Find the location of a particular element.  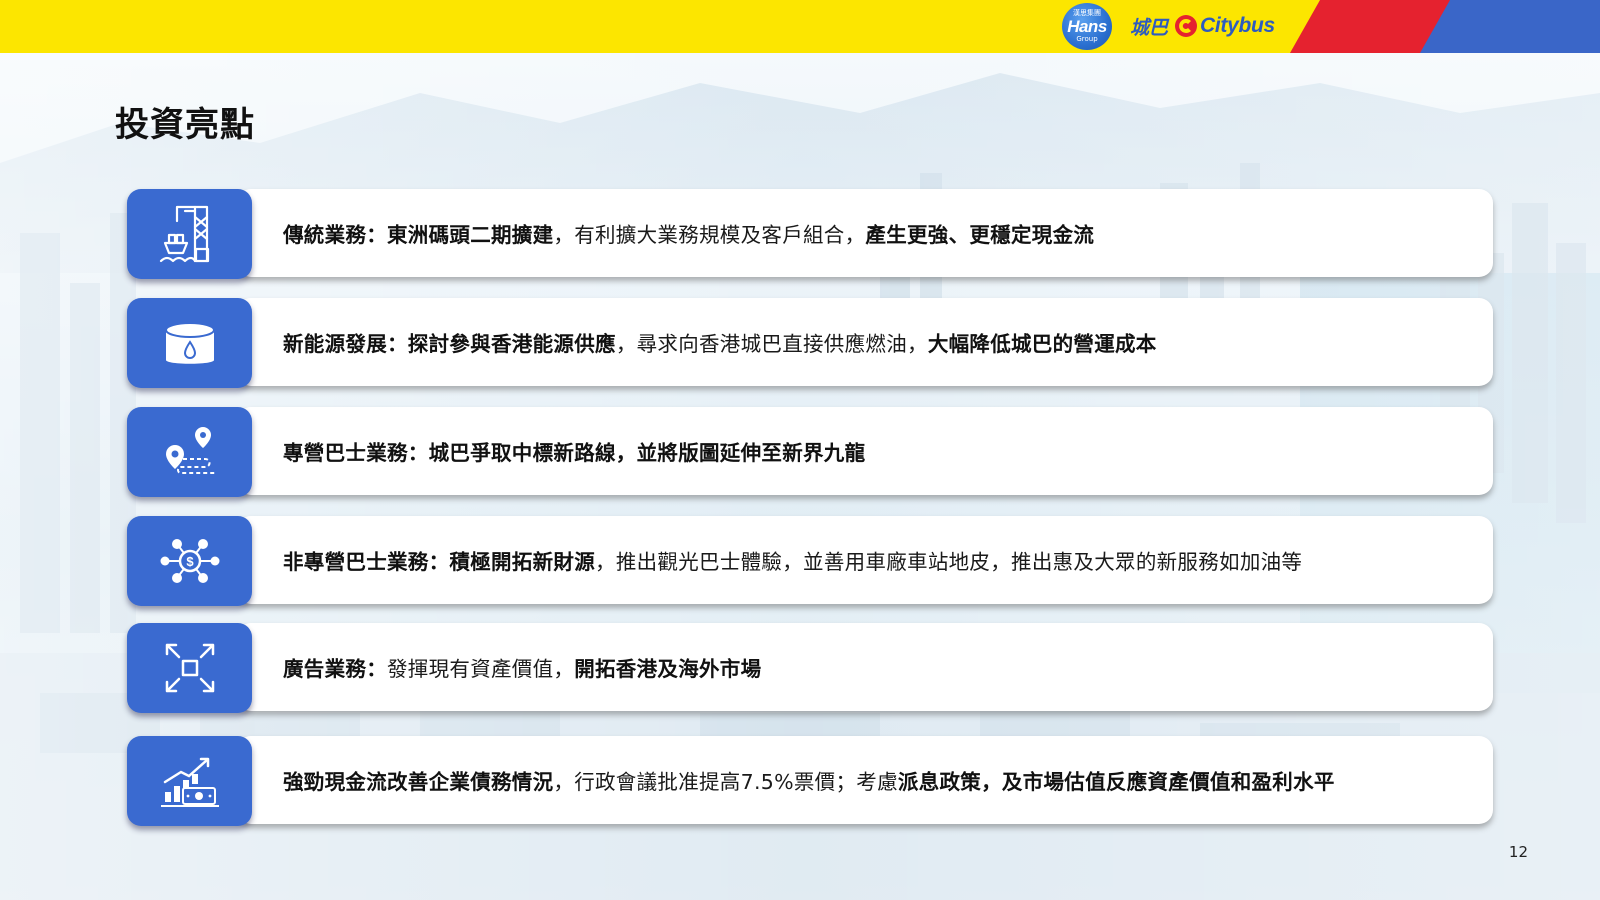

citybus-logo-chinese: 城巴 is located at coordinates (1149, 27).